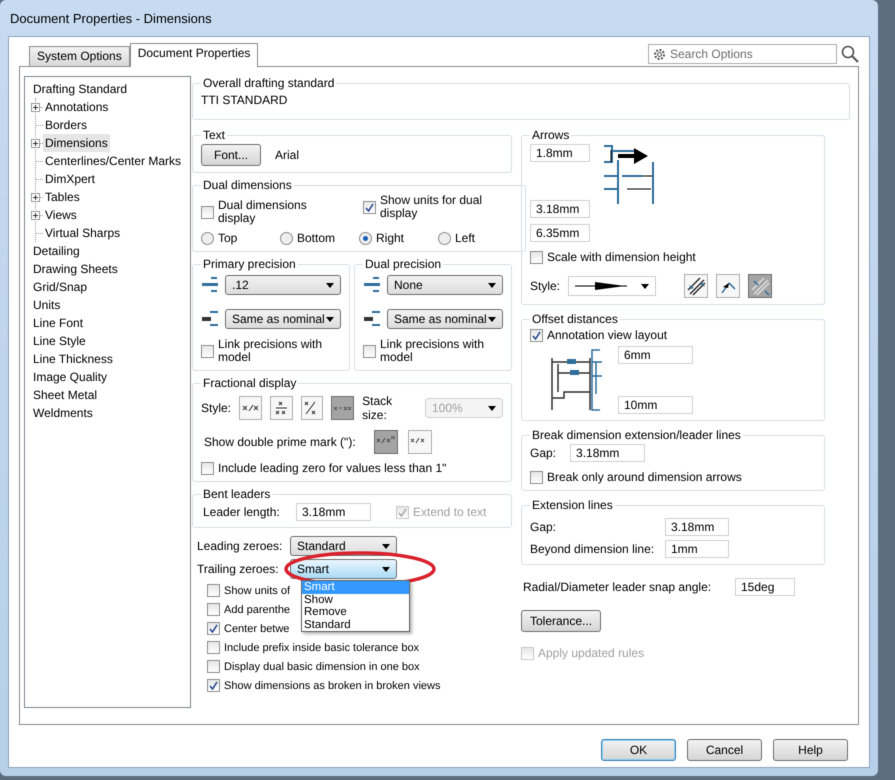 This screenshot has height=780, width=895. Describe the element at coordinates (591, 653) in the screenshot. I see `checkbox-label: Apply updated rules` at that location.